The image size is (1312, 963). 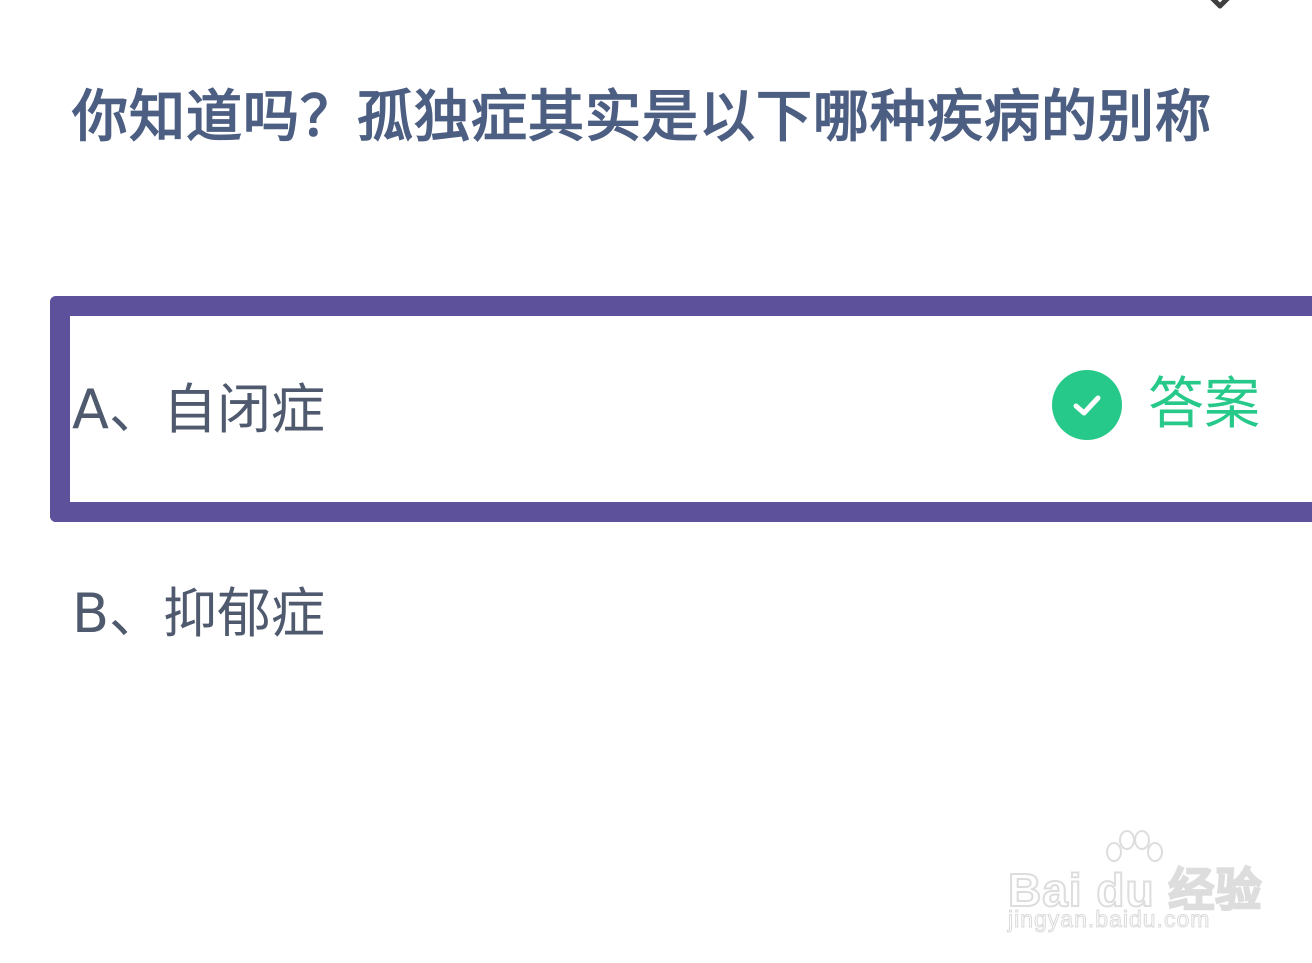 What do you see at coordinates (656, 616) in the screenshot?
I see `option-b: B、抑郁症` at bounding box center [656, 616].